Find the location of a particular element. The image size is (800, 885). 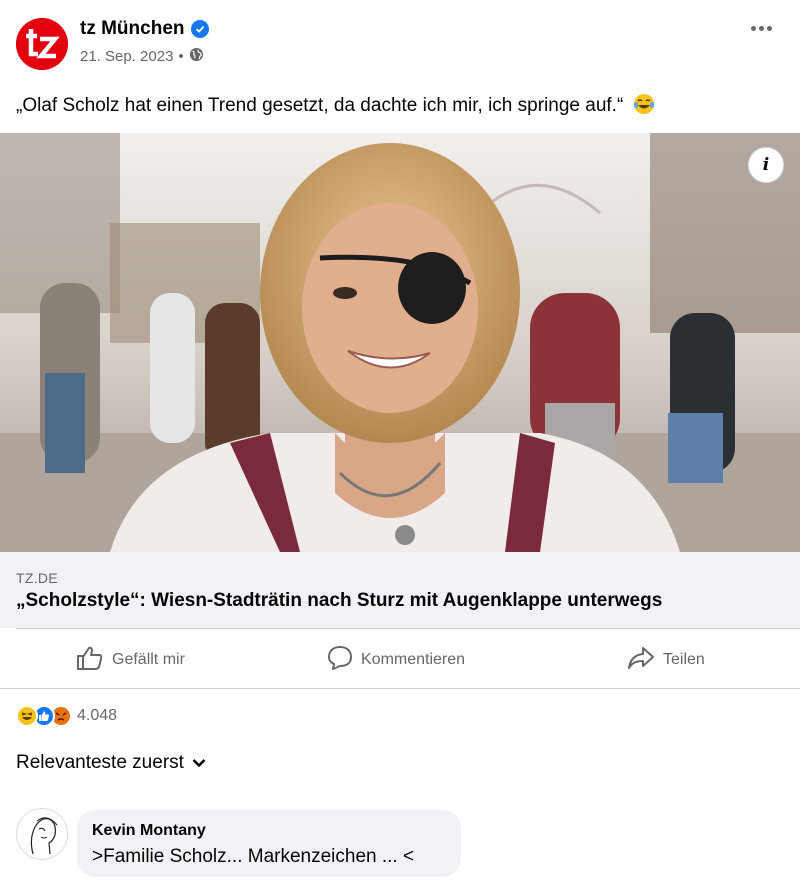

share-arrow-icon is located at coordinates (641, 660).